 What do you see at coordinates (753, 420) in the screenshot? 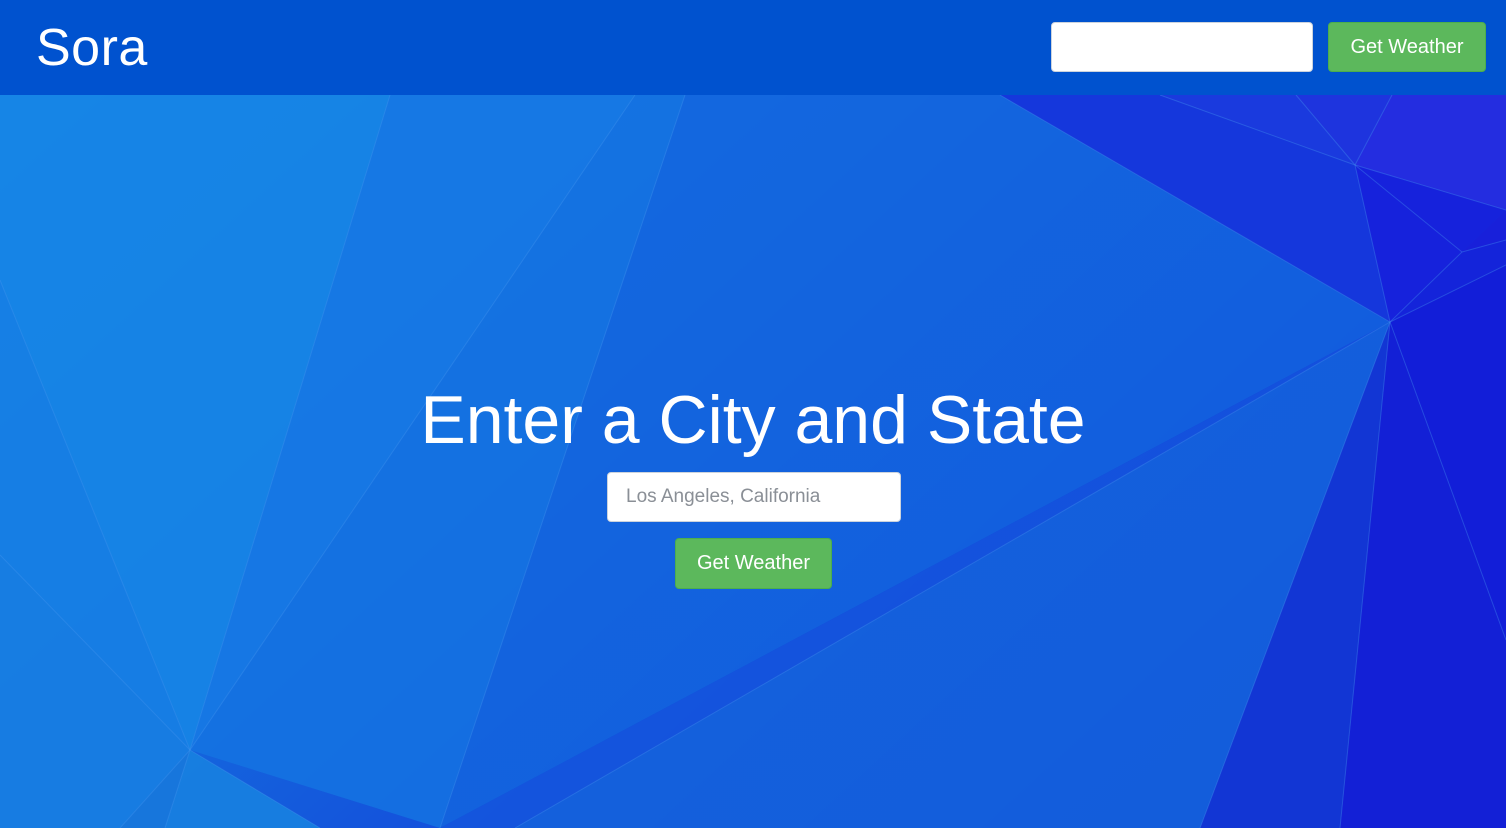
I see `hero-title: Enter a City and State` at bounding box center [753, 420].